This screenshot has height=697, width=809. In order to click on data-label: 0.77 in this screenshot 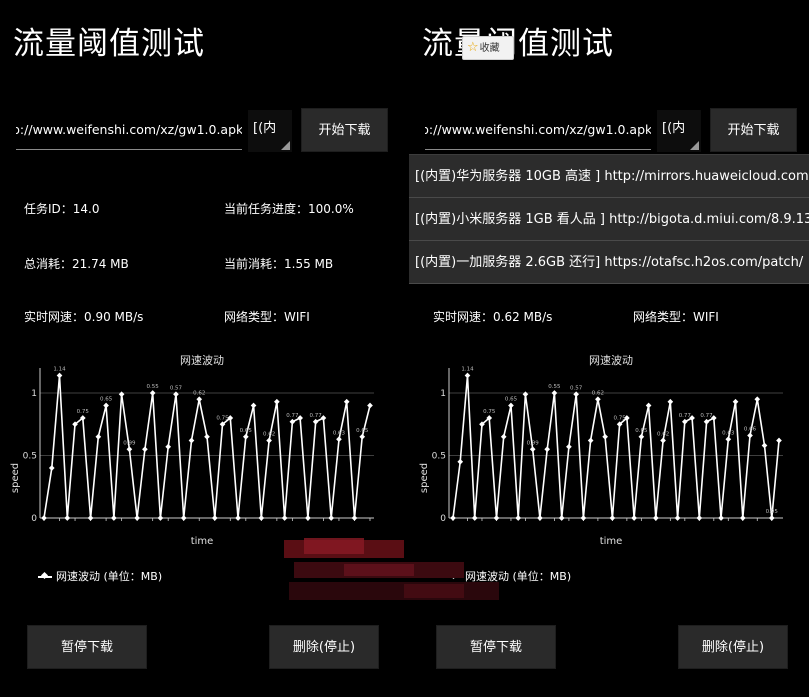, I will do `click(316, 416)`.